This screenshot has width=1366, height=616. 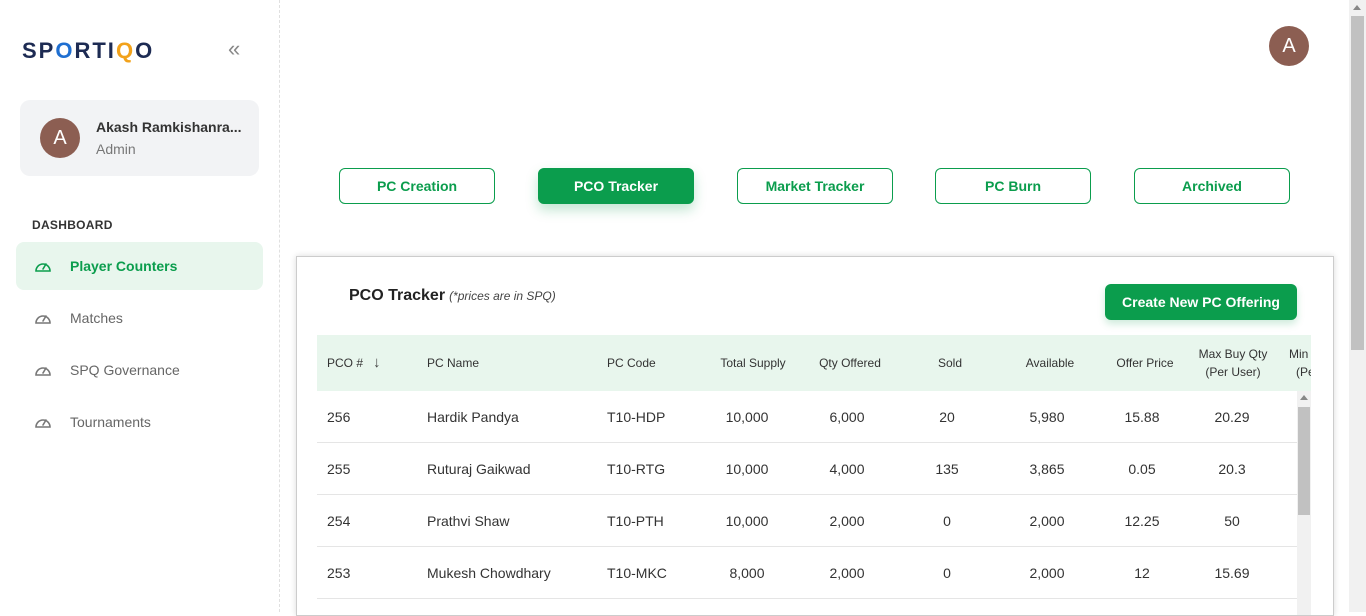 What do you see at coordinates (1212, 186) in the screenshot?
I see `tab-archived: Archived` at bounding box center [1212, 186].